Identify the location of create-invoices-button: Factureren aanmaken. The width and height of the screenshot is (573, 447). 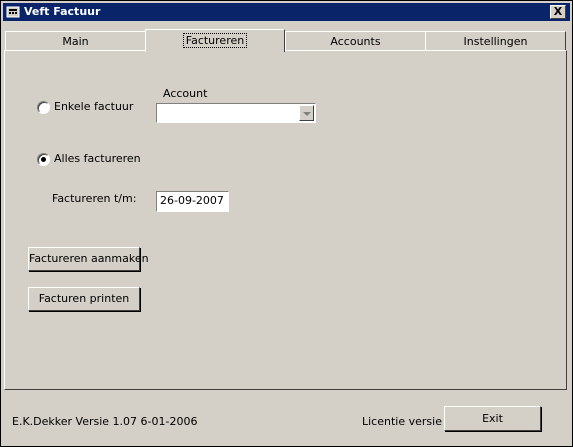
(88, 259).